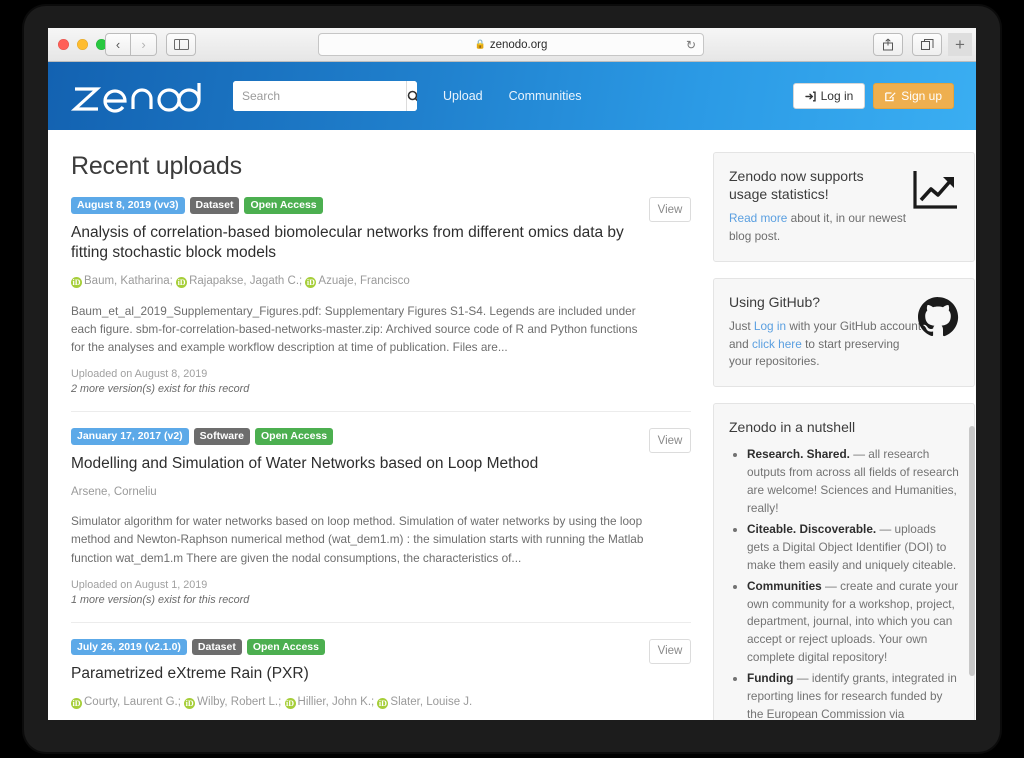 The width and height of the screenshot is (1024, 758). I want to click on login-button: Log in, so click(829, 96).